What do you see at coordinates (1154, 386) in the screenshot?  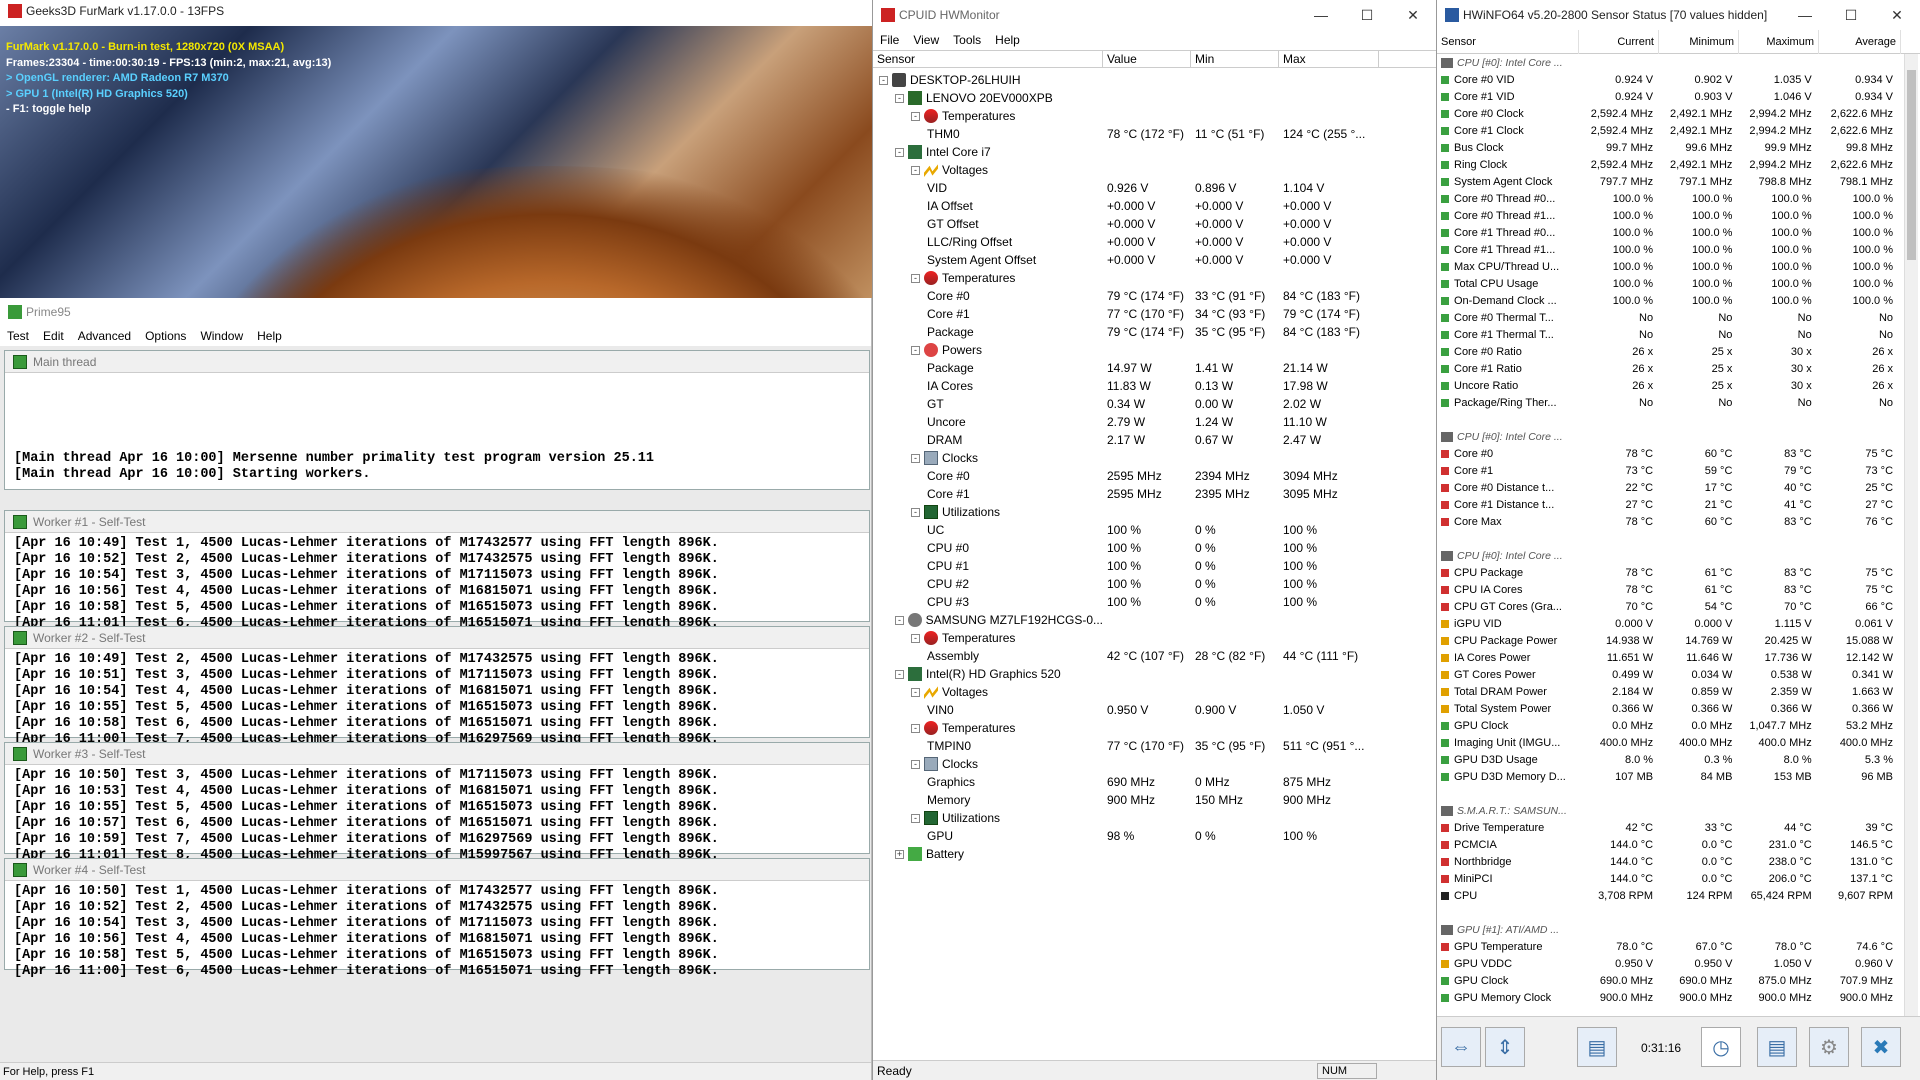 I see `sensor-row: IA Cores 11.83 W 0.13 W 17.98 W` at bounding box center [1154, 386].